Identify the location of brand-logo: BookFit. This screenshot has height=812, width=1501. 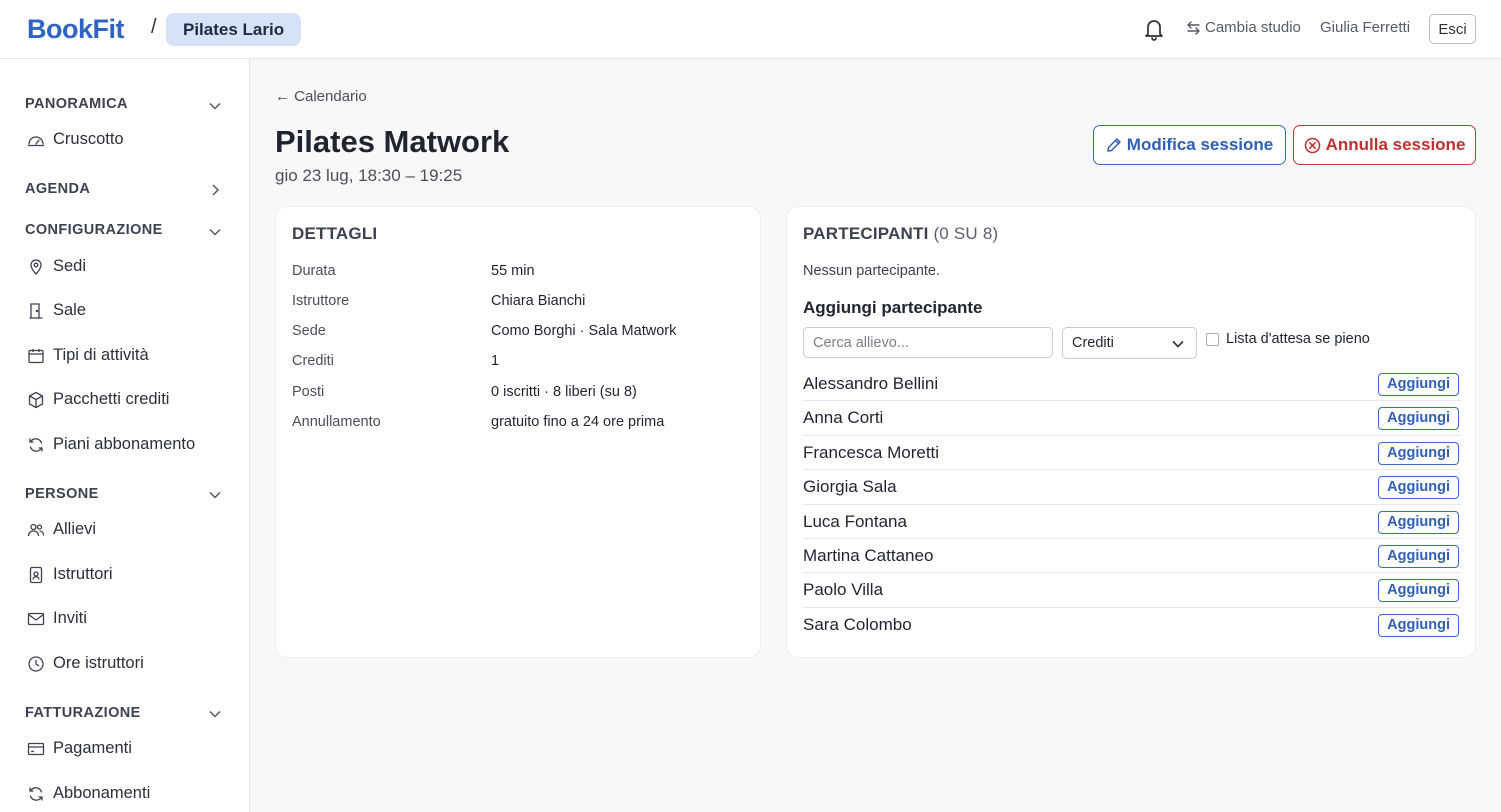
(76, 29).